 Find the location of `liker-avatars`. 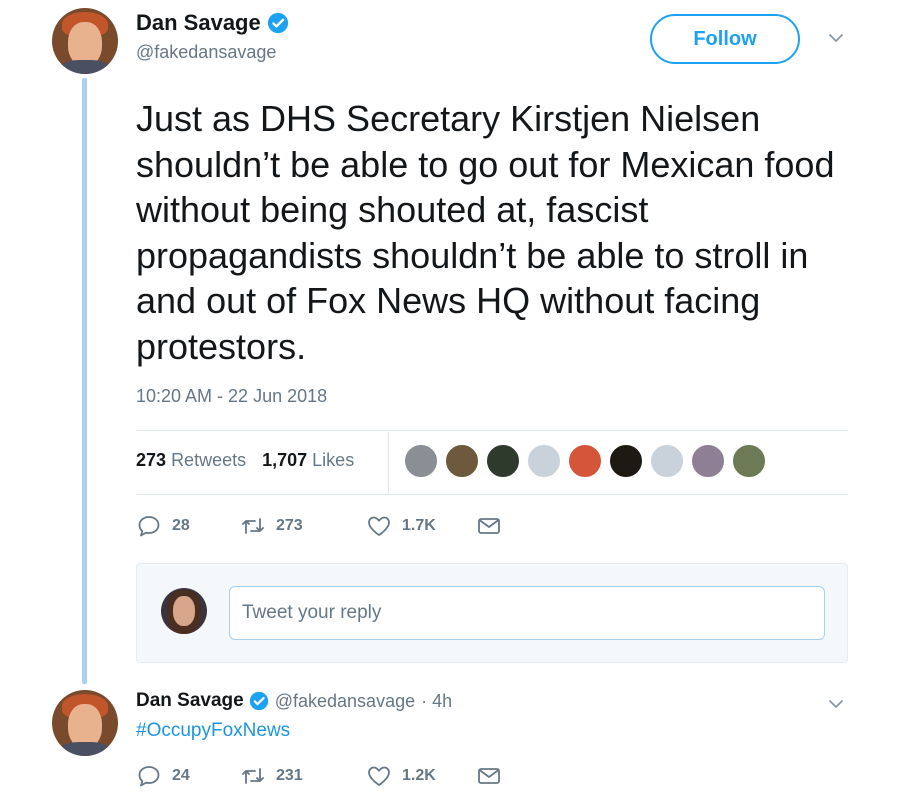

liker-avatars is located at coordinates (588, 461).